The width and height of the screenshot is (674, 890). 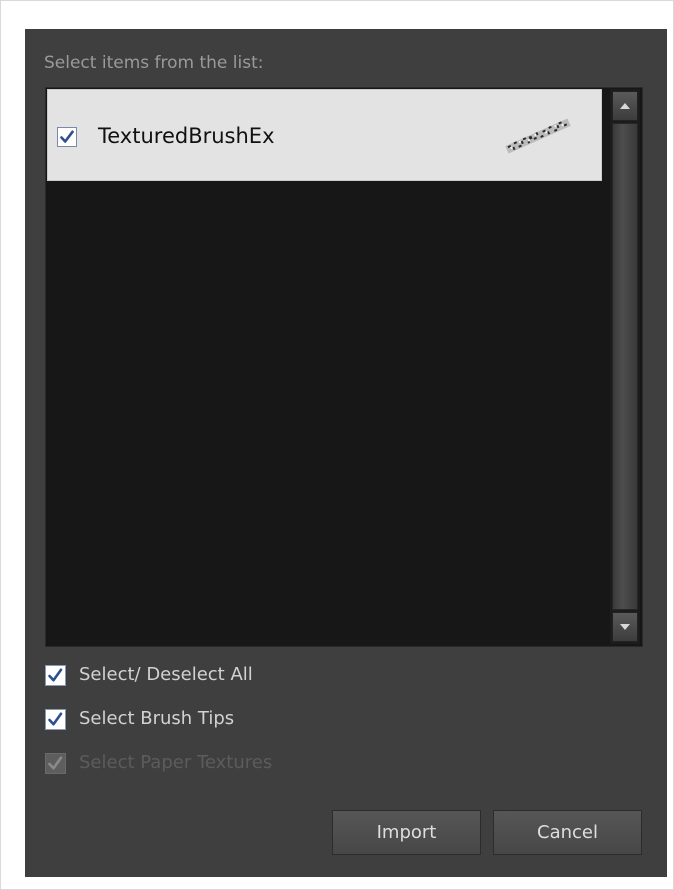 I want to click on triangle-up-icon, so click(x=625, y=106).